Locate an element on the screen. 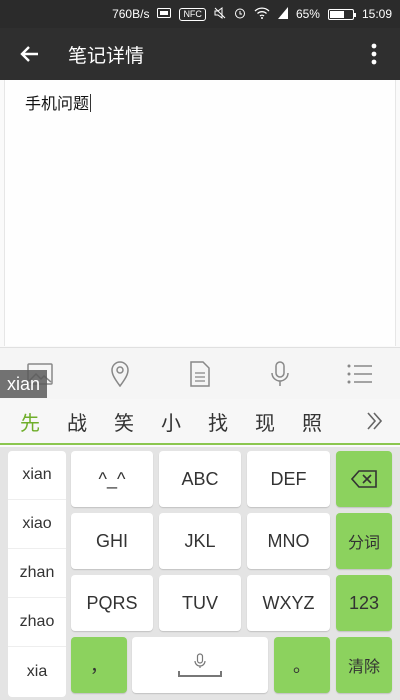 The width and height of the screenshot is (400, 700). arrow-left-icon is located at coordinates (29, 54).